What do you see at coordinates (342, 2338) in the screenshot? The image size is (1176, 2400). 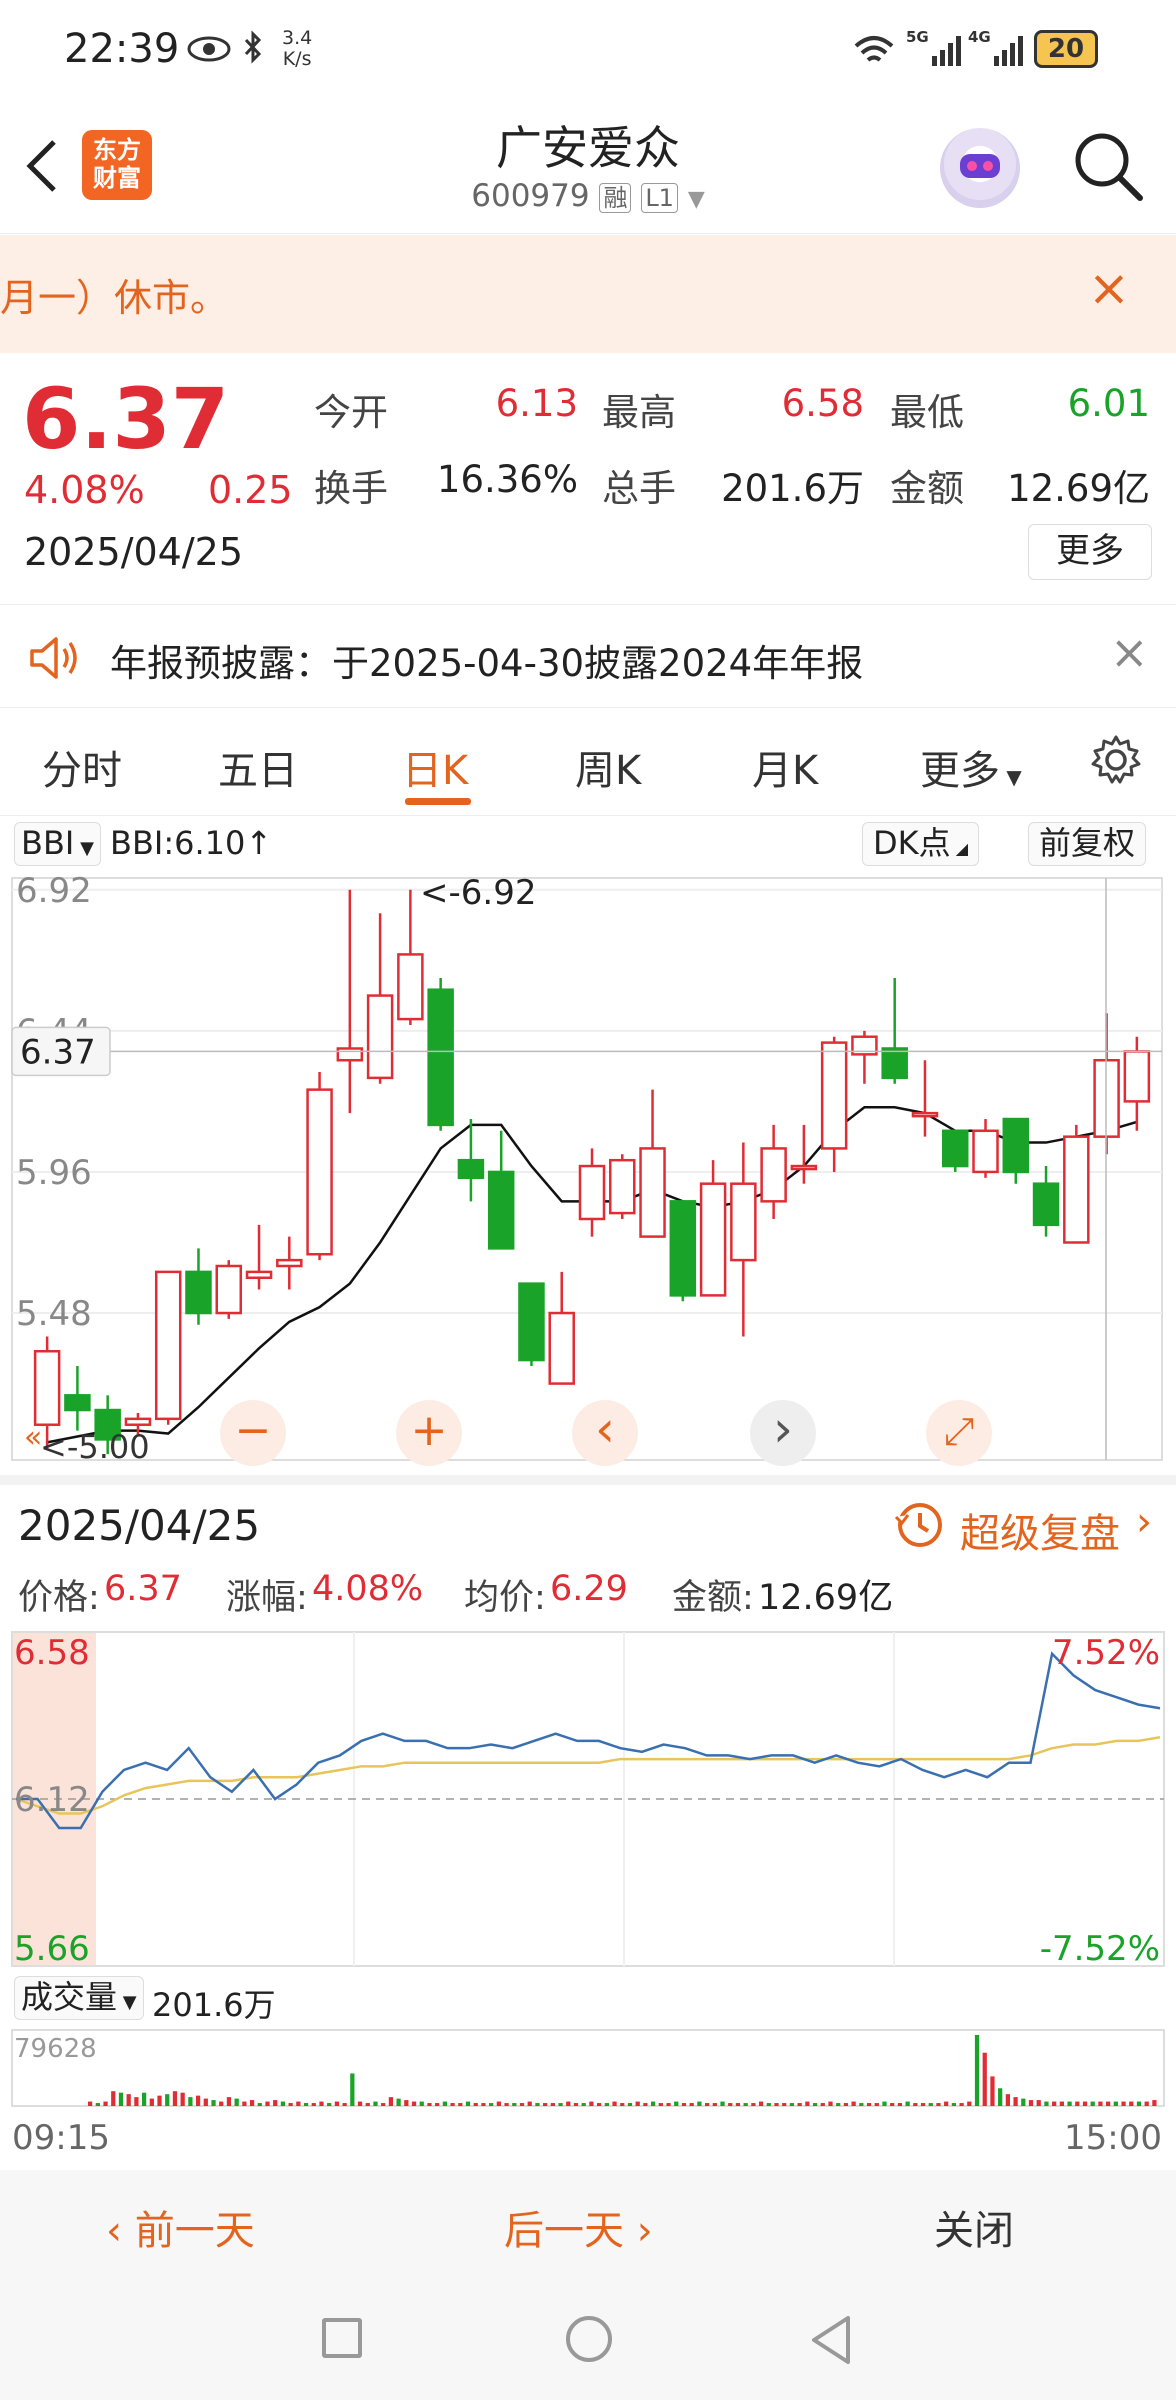 I see `recents-icon` at bounding box center [342, 2338].